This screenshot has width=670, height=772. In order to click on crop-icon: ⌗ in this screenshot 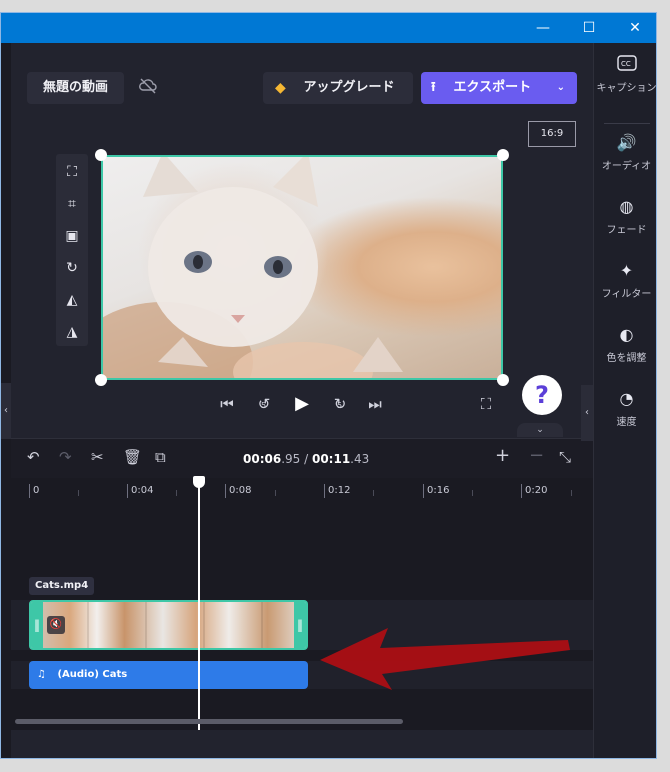, I will do `click(72, 204)`.